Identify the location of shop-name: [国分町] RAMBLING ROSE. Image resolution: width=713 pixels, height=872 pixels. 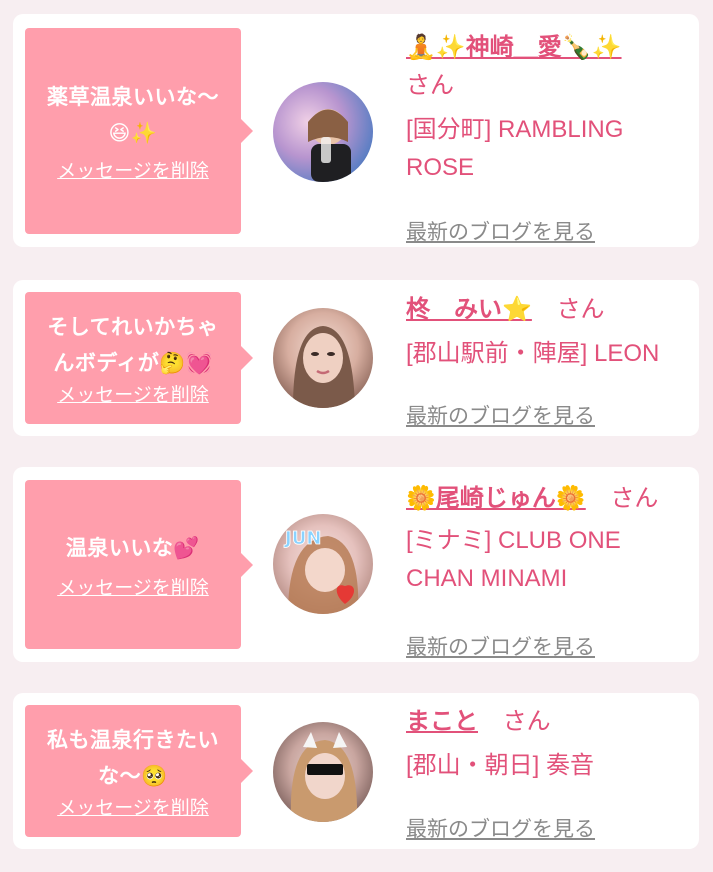
(515, 148).